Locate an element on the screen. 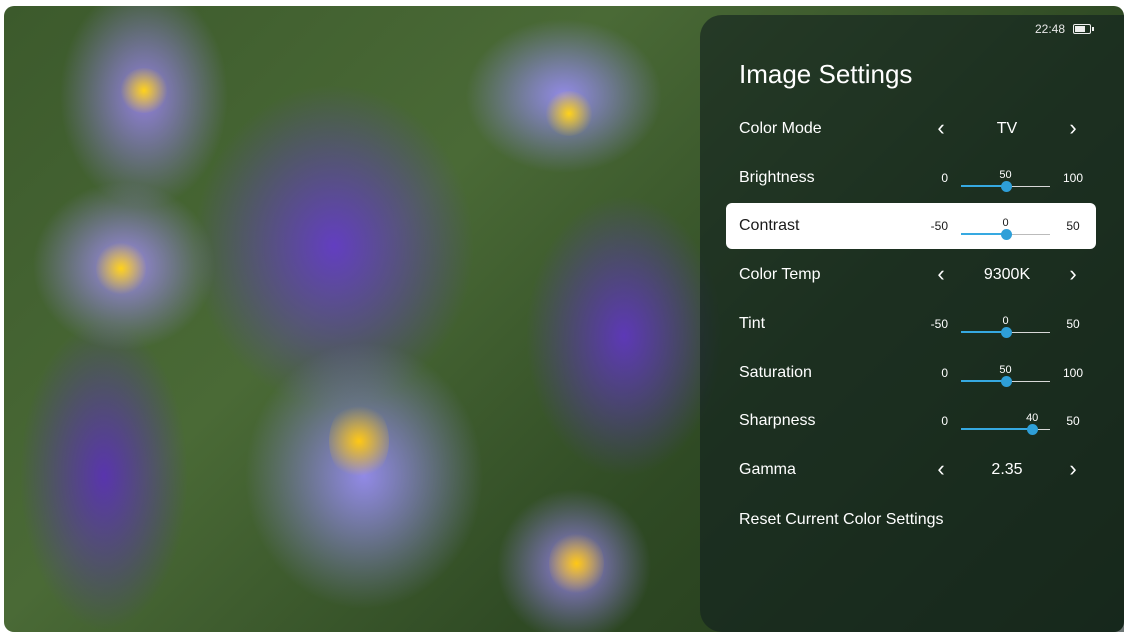  page-title: Image Settings is located at coordinates (826, 74).